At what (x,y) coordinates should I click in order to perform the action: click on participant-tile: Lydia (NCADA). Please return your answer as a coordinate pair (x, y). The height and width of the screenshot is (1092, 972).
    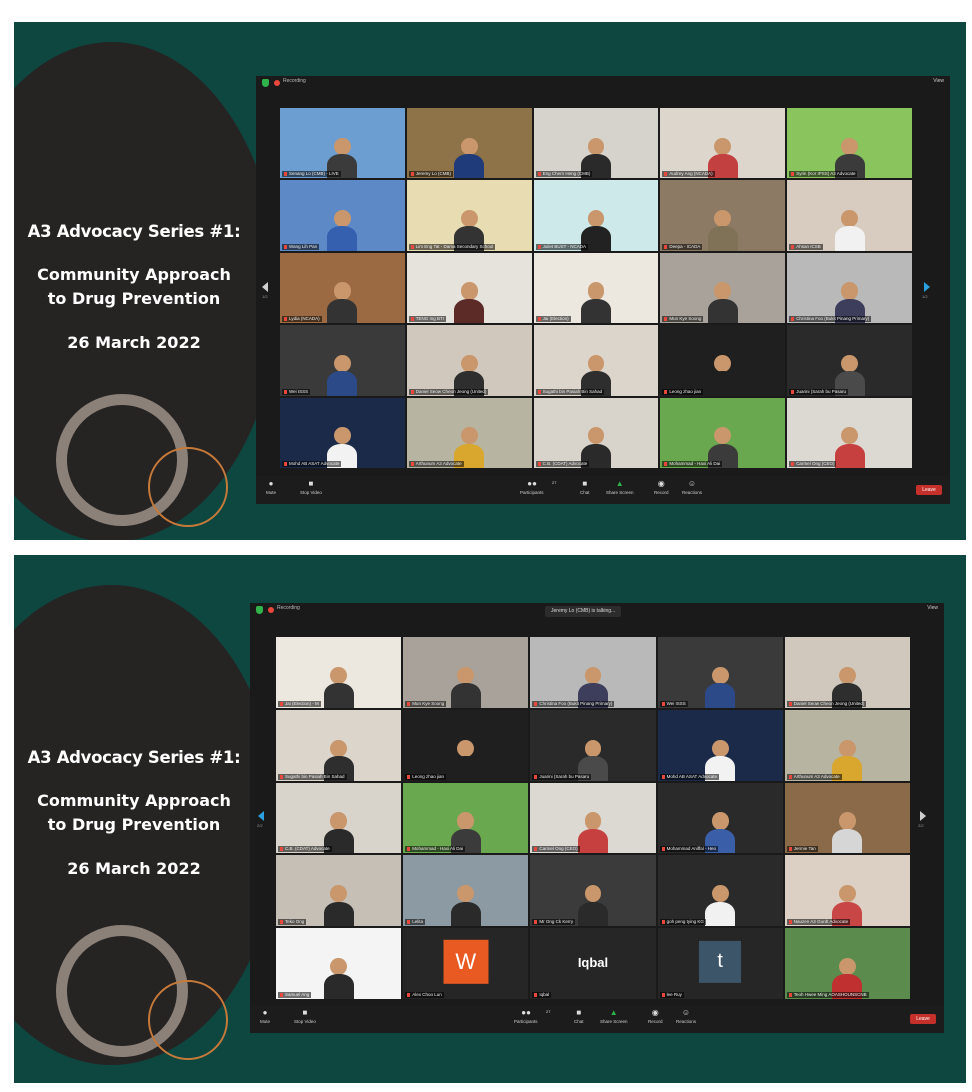
    Looking at the image, I should click on (342, 288).